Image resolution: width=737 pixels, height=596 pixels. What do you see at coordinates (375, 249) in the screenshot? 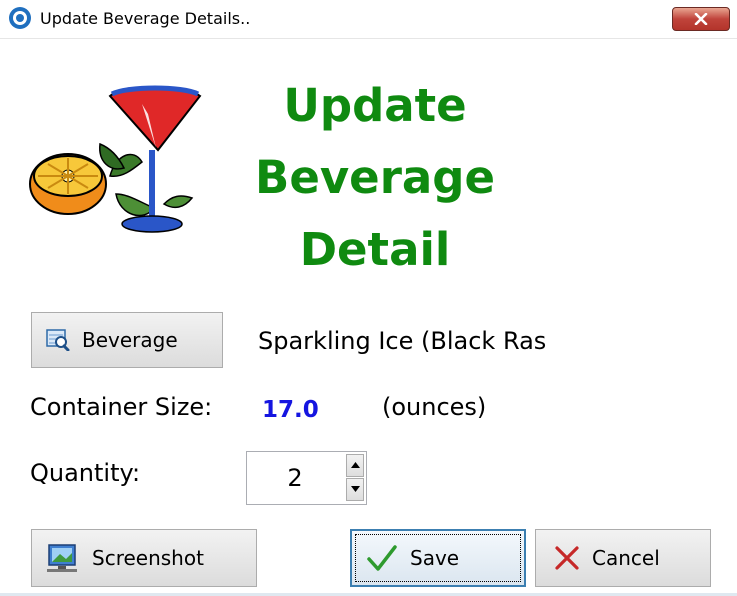
I see `heading-line-3: Detail` at bounding box center [375, 249].